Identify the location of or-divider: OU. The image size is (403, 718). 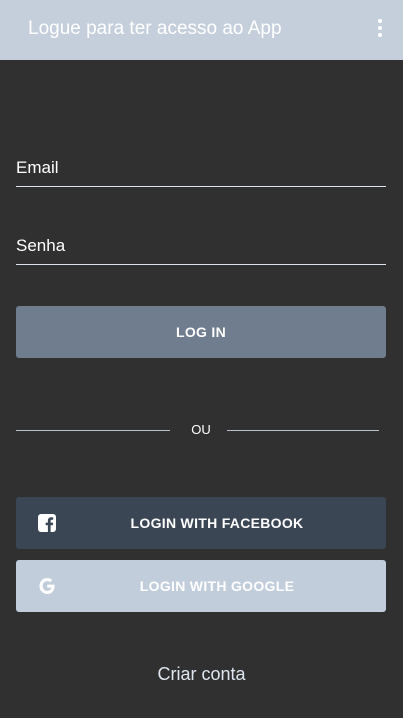
(197, 429).